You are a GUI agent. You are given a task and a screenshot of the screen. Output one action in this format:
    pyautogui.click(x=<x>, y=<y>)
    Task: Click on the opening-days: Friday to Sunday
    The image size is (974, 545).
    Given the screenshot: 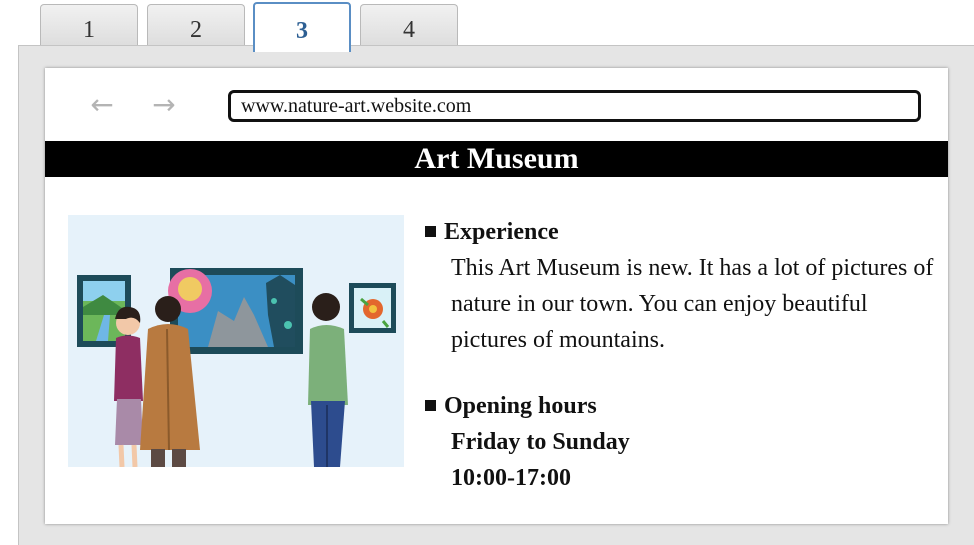 What is the action you would take?
    pyautogui.click(x=540, y=442)
    